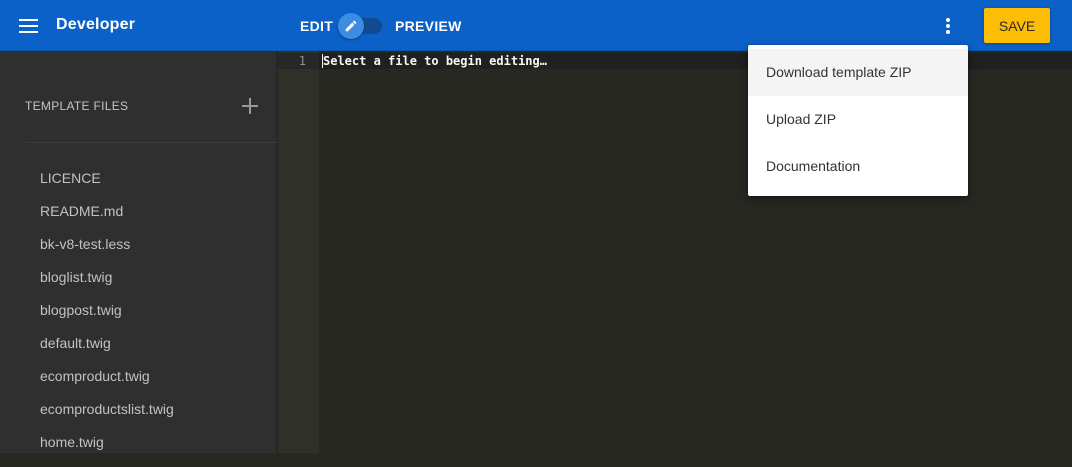  Describe the element at coordinates (316, 26) in the screenshot. I see `mode-edit-label: EDIT` at that location.